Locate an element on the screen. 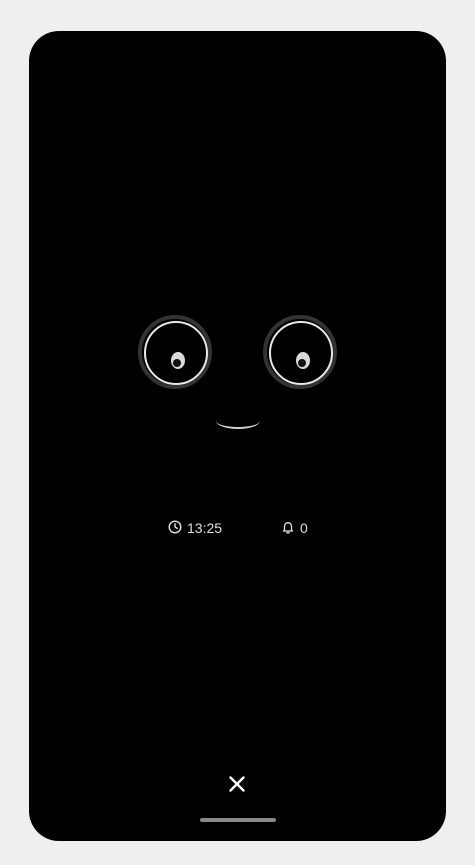  home-indicator is located at coordinates (238, 820).